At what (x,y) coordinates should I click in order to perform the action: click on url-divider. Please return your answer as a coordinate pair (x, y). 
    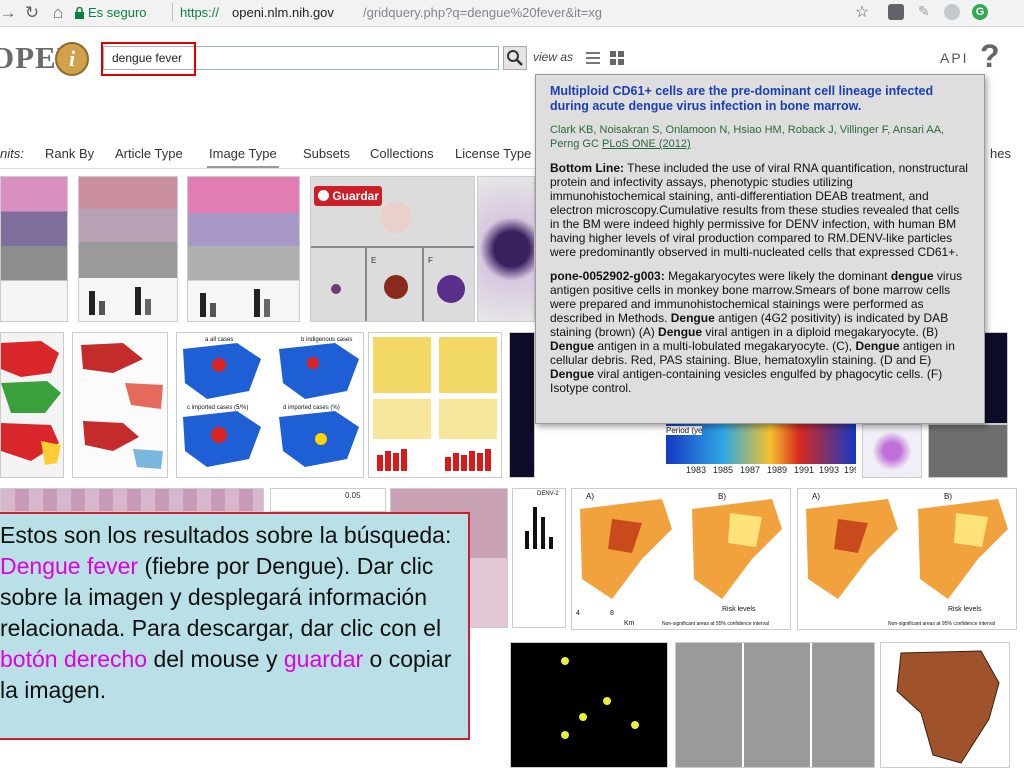
    Looking at the image, I should click on (172, 12).